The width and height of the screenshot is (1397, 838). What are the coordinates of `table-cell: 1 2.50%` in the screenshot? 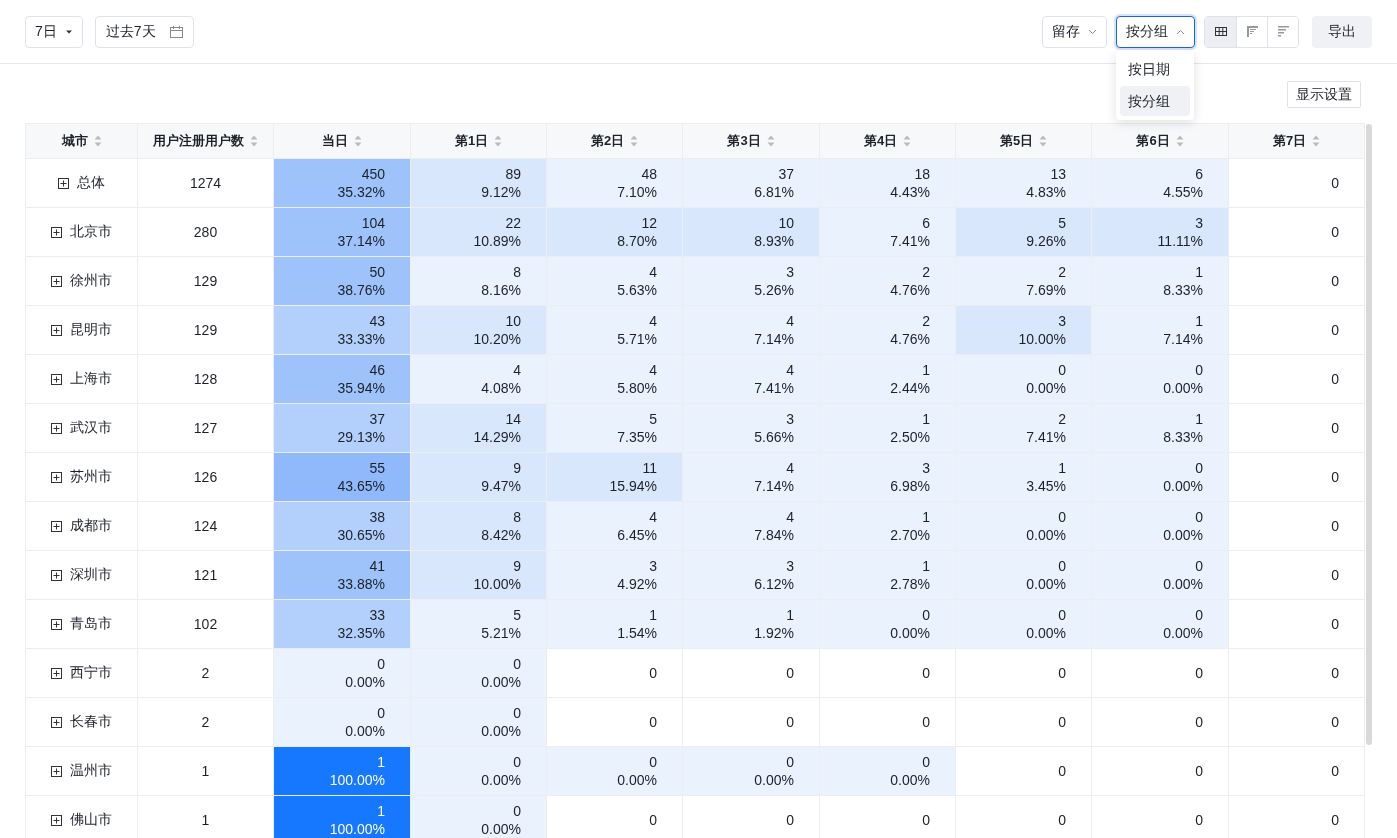 It's located at (887, 428).